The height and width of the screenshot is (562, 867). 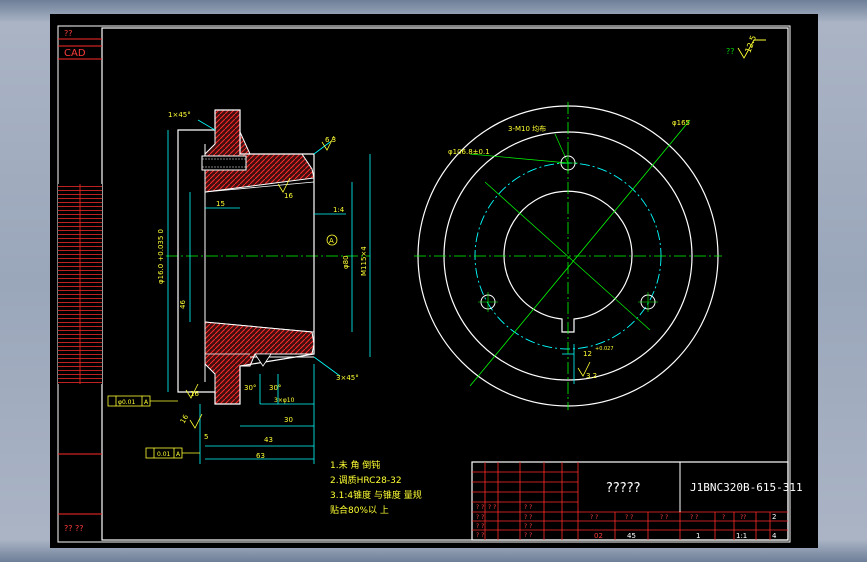 What do you see at coordinates (127, 402) in the screenshot?
I see `tolerance-1-value: φ0.01` at bounding box center [127, 402].